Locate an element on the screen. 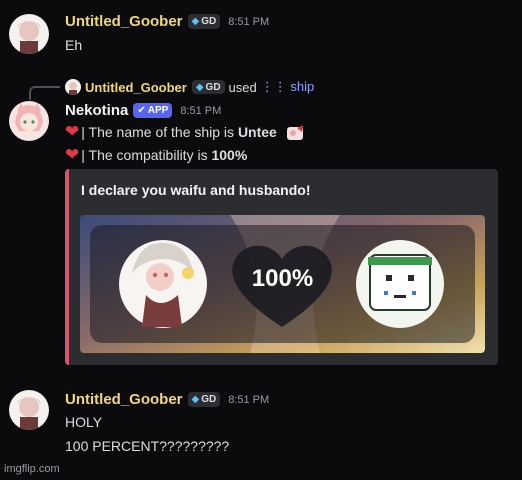 The height and width of the screenshot is (480, 522). compatibility-percent: 100% is located at coordinates (282, 278).